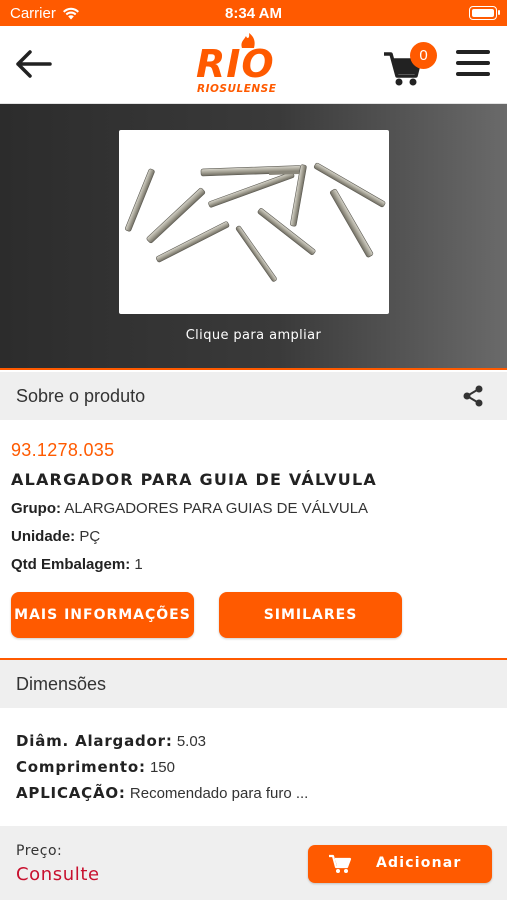 This screenshot has height=900, width=507. Describe the element at coordinates (310, 615) in the screenshot. I see `similar-button: SIMILARES` at that location.